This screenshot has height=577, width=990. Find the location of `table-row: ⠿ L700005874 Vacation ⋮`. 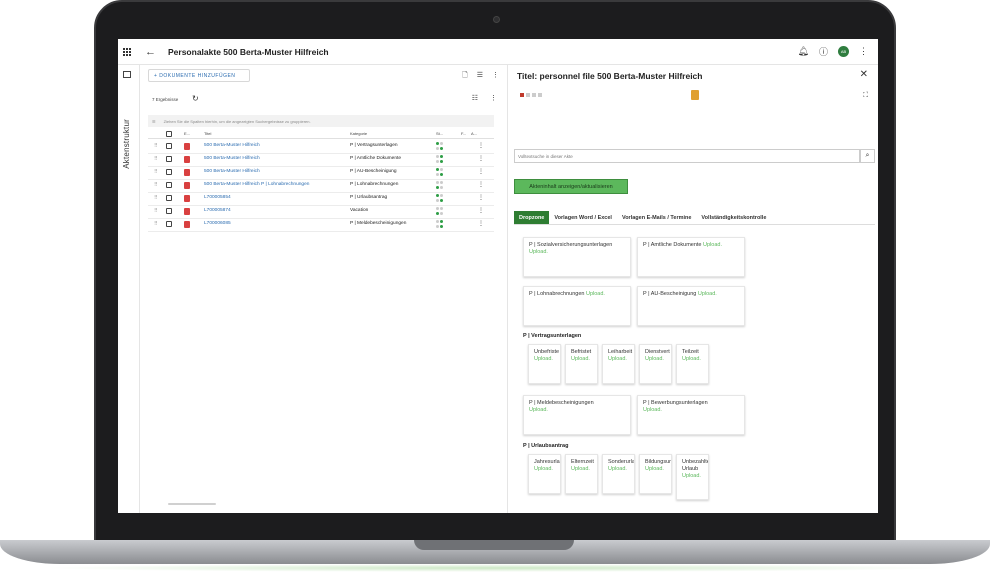

table-row: ⠿ L700005874 Vacation ⋮ is located at coordinates (321, 212).